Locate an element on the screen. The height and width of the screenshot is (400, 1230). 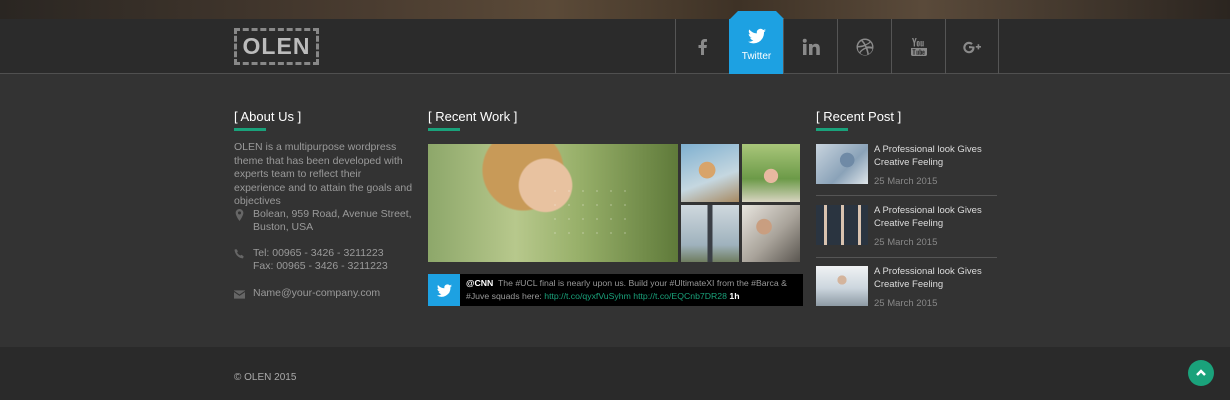
recent-work-title: [ Recent Work ] is located at coordinates (473, 116).